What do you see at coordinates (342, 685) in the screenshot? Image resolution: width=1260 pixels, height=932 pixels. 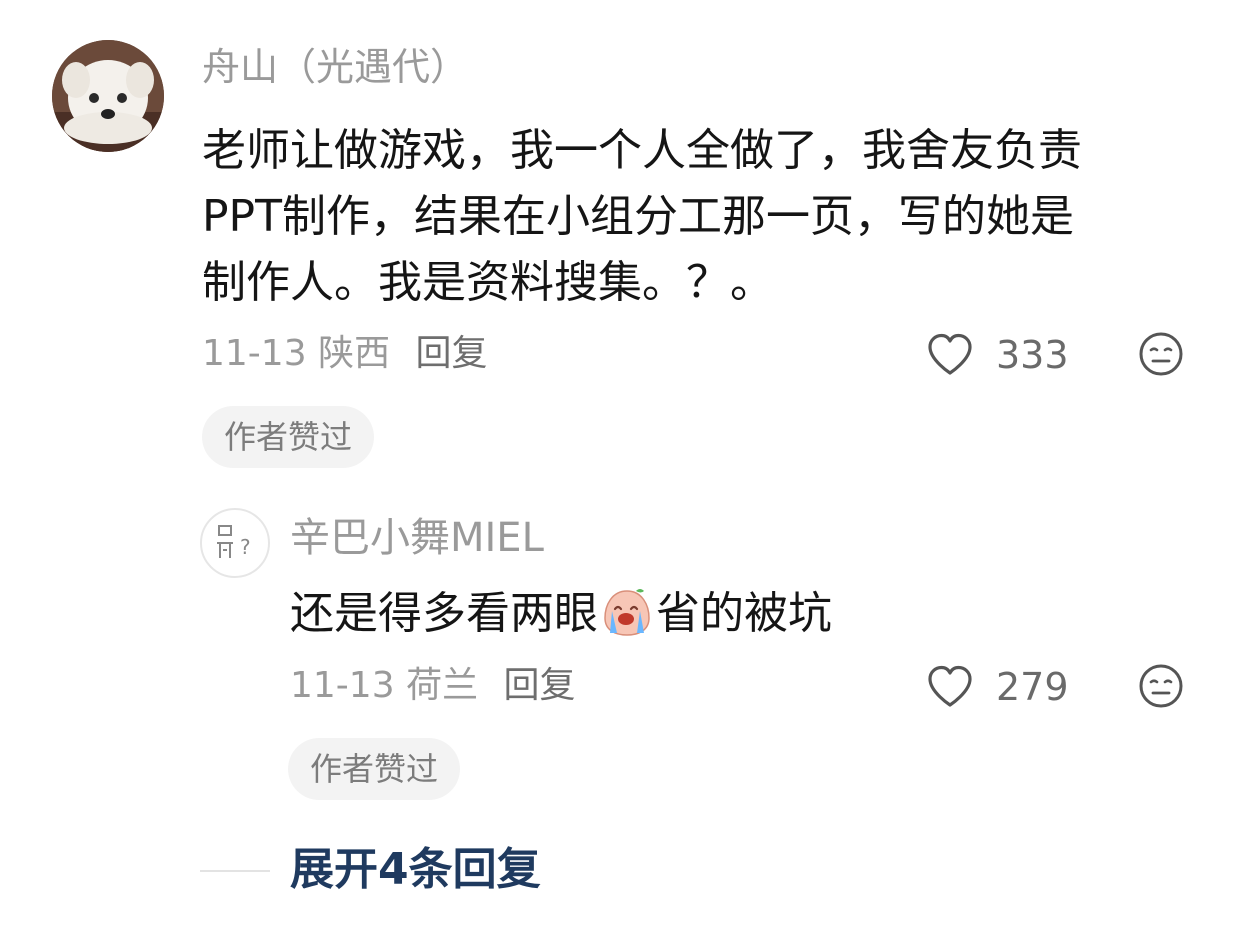 I see `reply-date: 11-13` at bounding box center [342, 685].